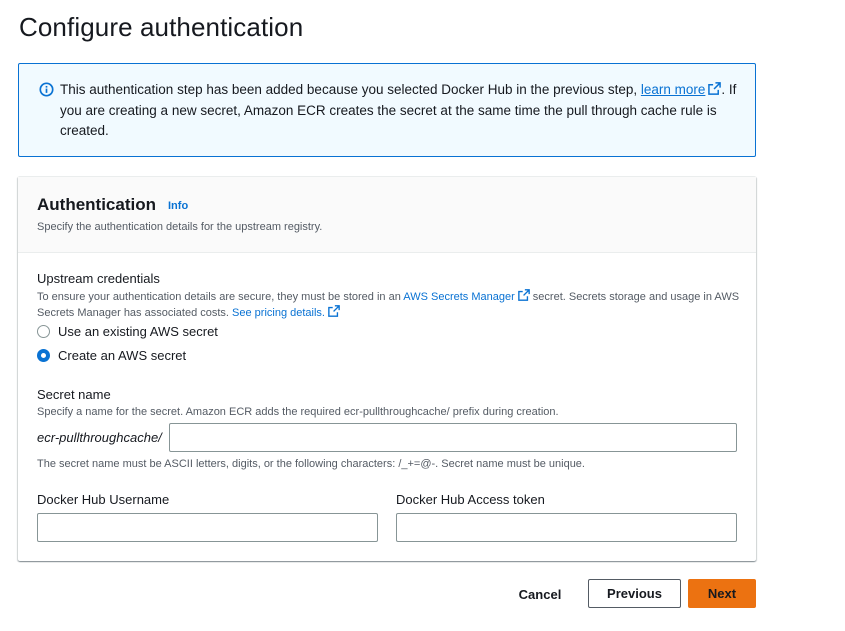  I want to click on pricing-details-link: See pricing details., so click(278, 313).